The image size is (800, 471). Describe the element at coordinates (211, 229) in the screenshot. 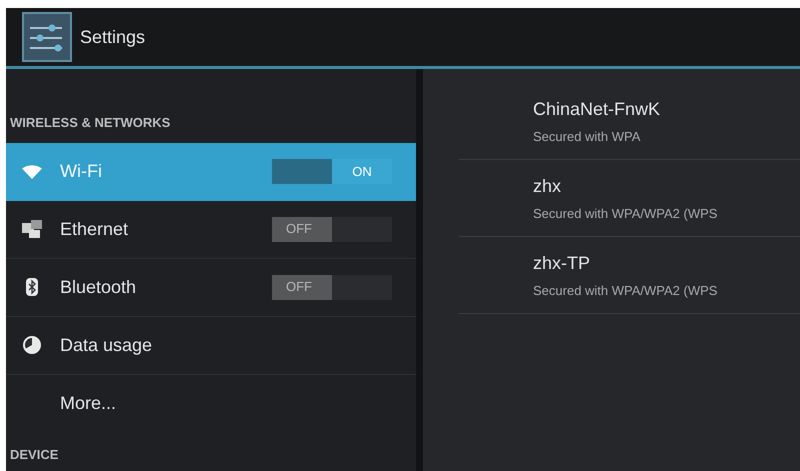

I see `settings-item: Ethernet OFF` at that location.